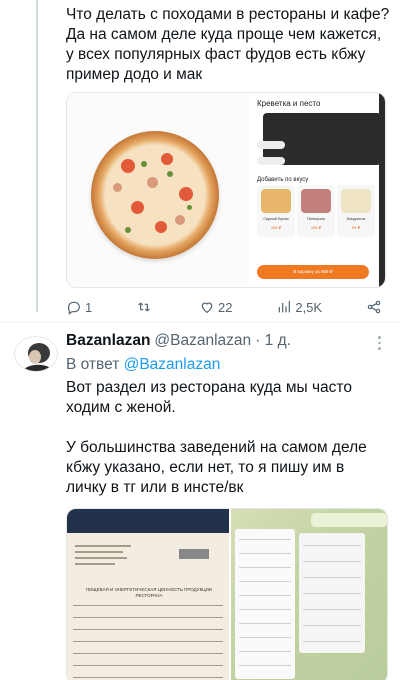  Describe the element at coordinates (172, 364) in the screenshot. I see `reply-handle-link: @Bazanlazan` at that location.